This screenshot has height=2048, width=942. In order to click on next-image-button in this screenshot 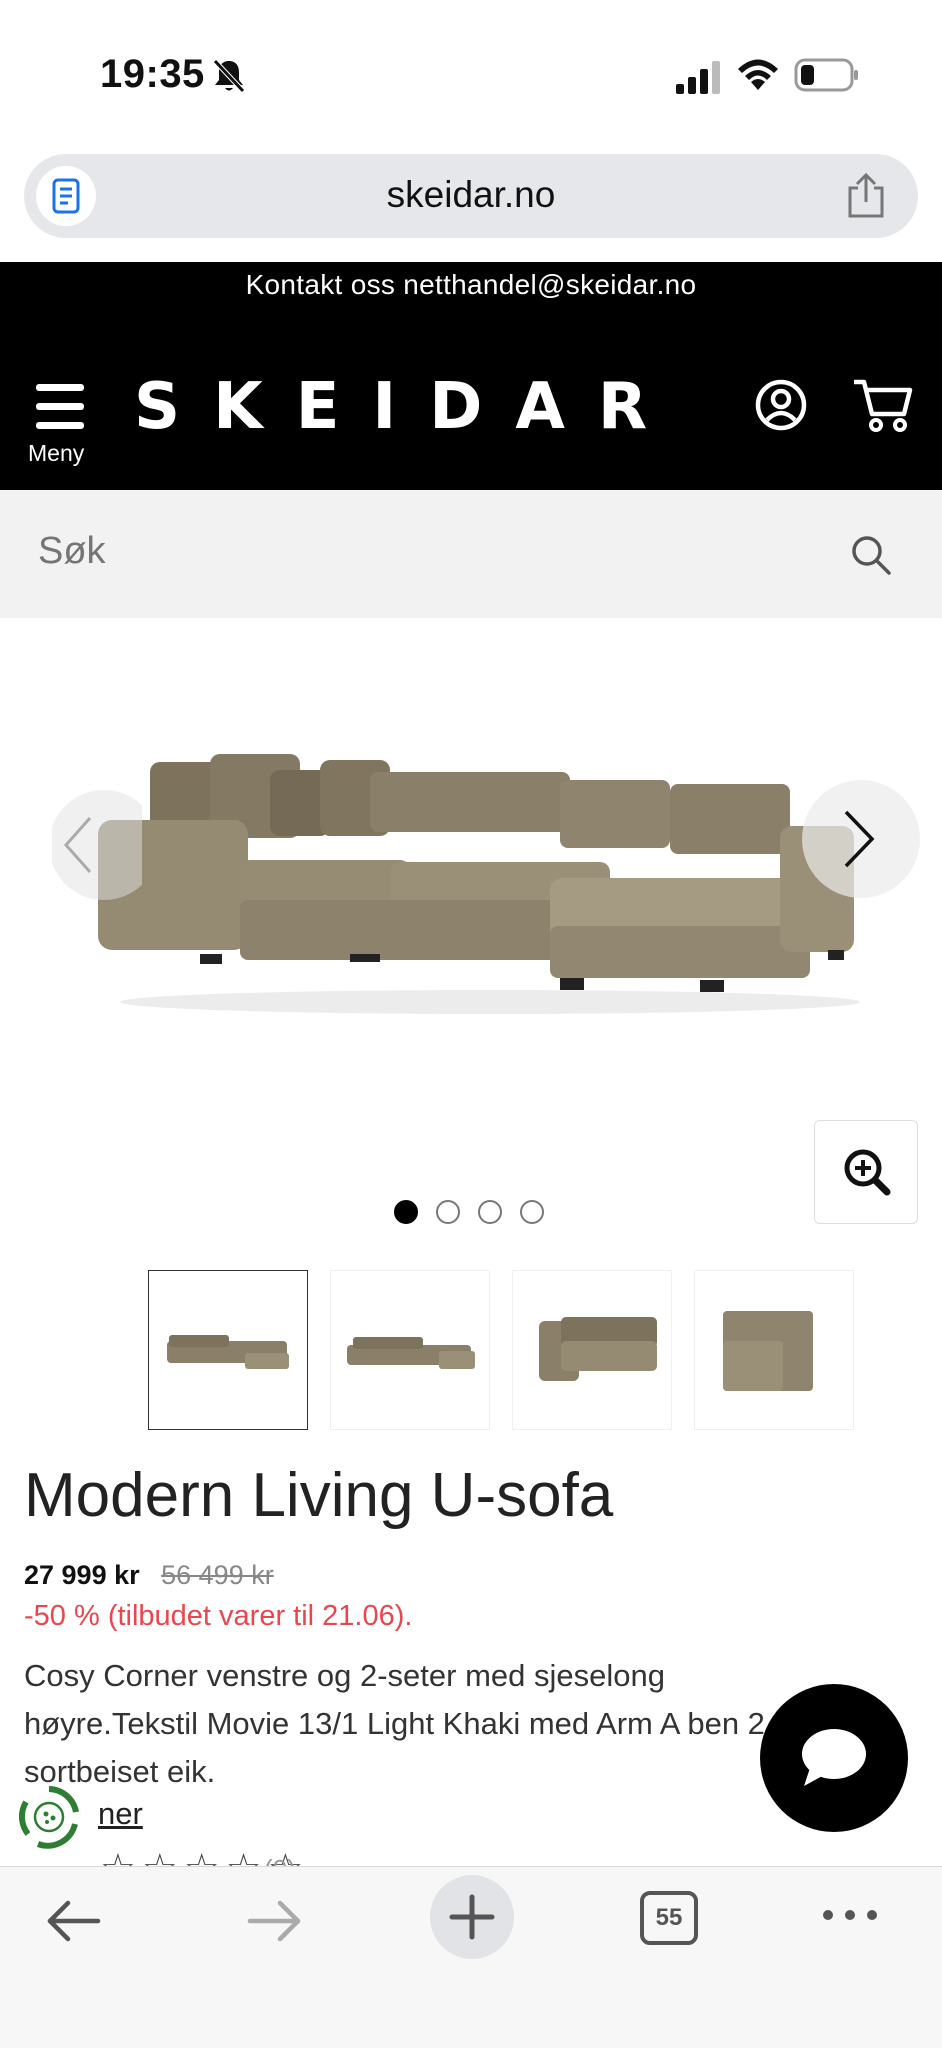, I will do `click(861, 839)`.